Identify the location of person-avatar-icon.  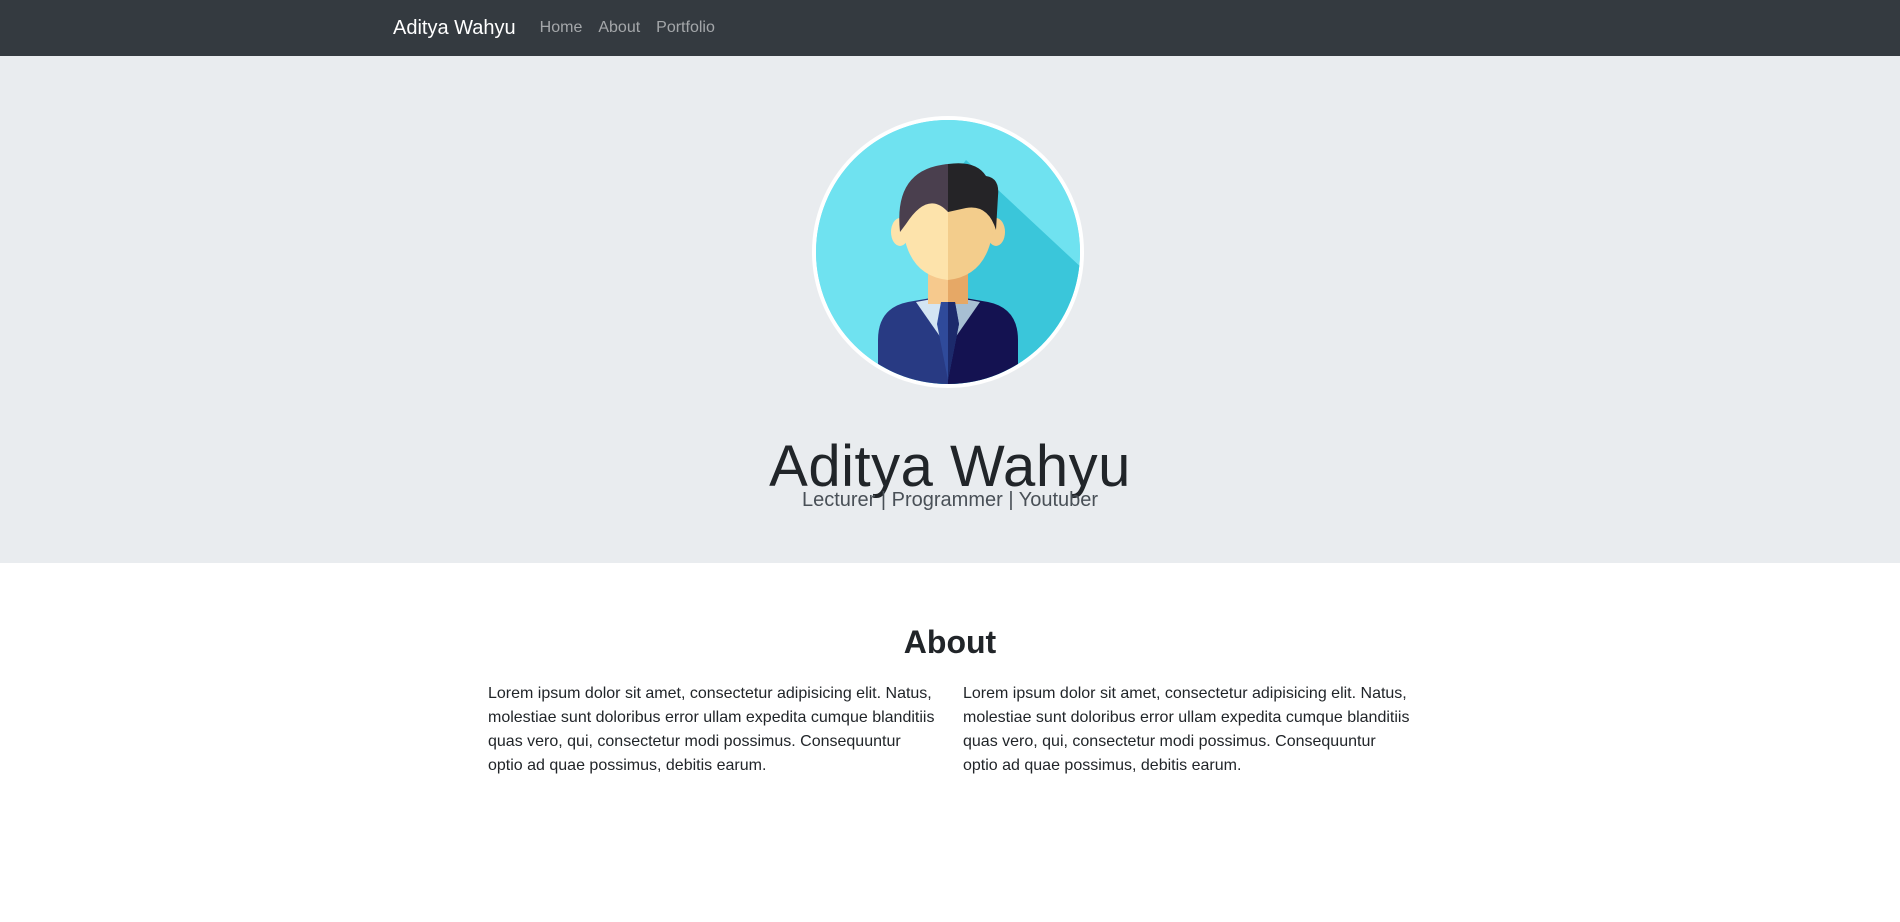
(948, 252).